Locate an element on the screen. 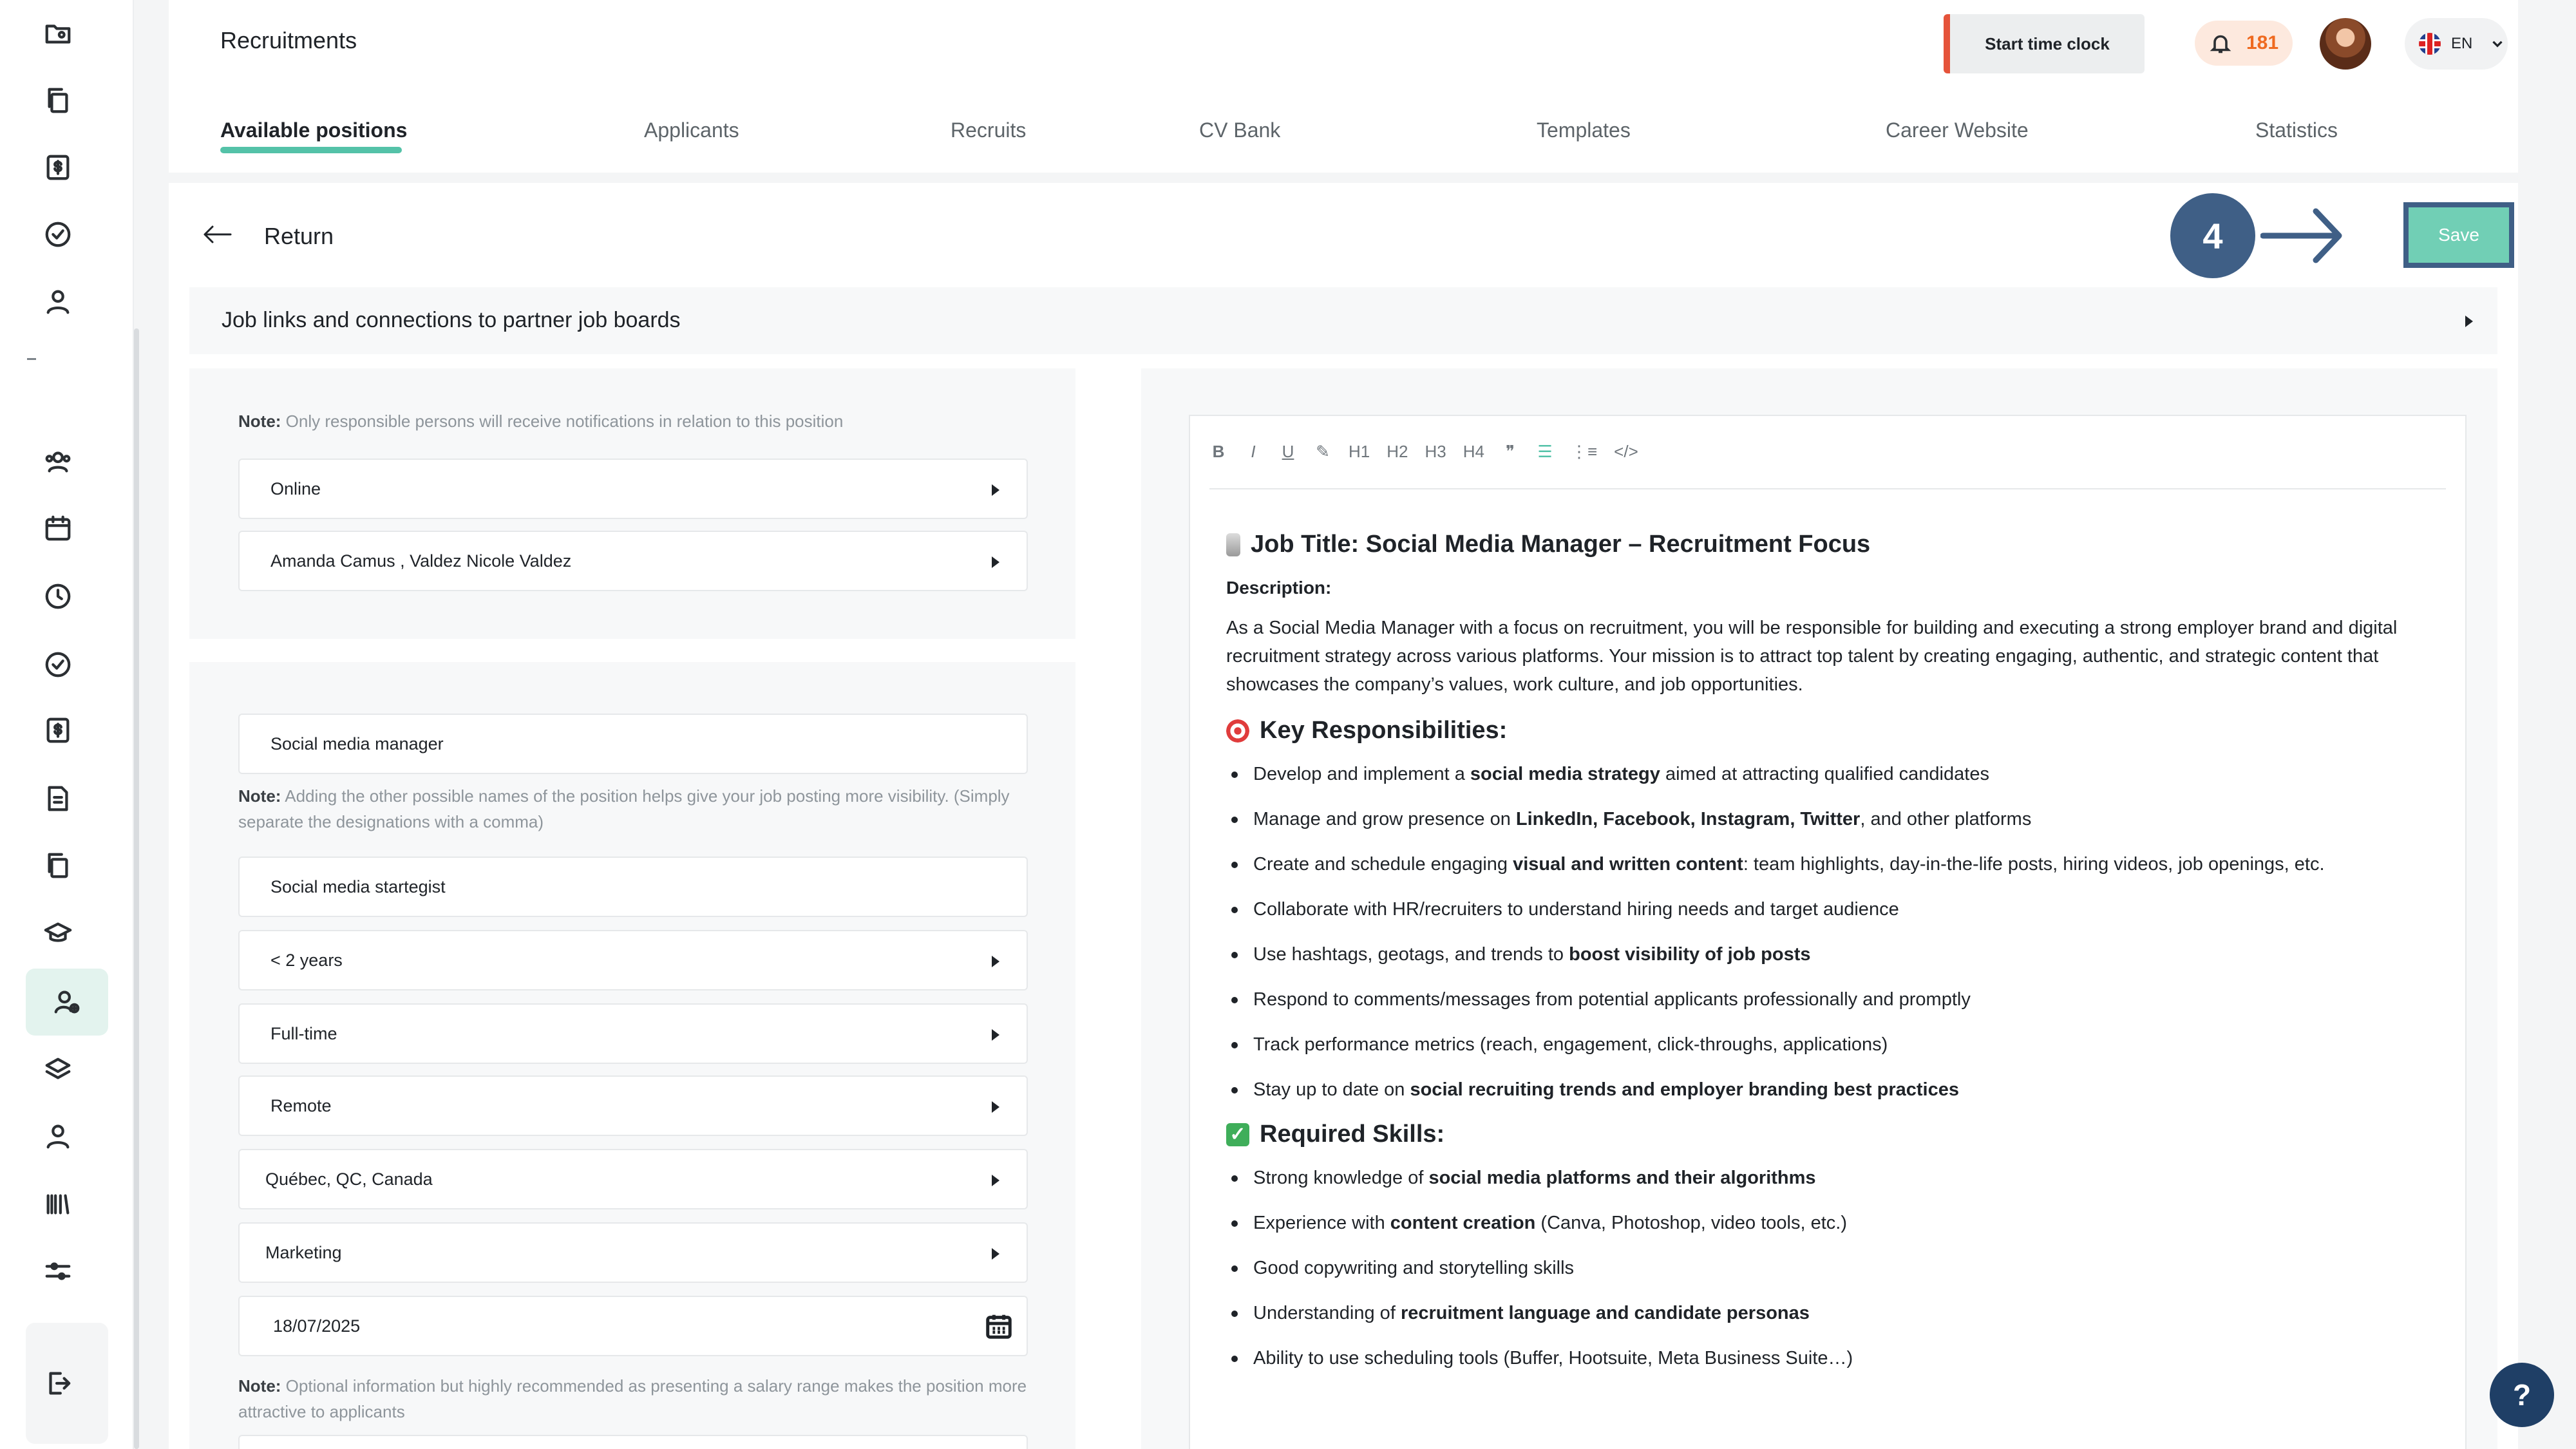 The width and height of the screenshot is (2576, 1449). start-time-clock-button: Start time clock is located at coordinates (2045, 44).